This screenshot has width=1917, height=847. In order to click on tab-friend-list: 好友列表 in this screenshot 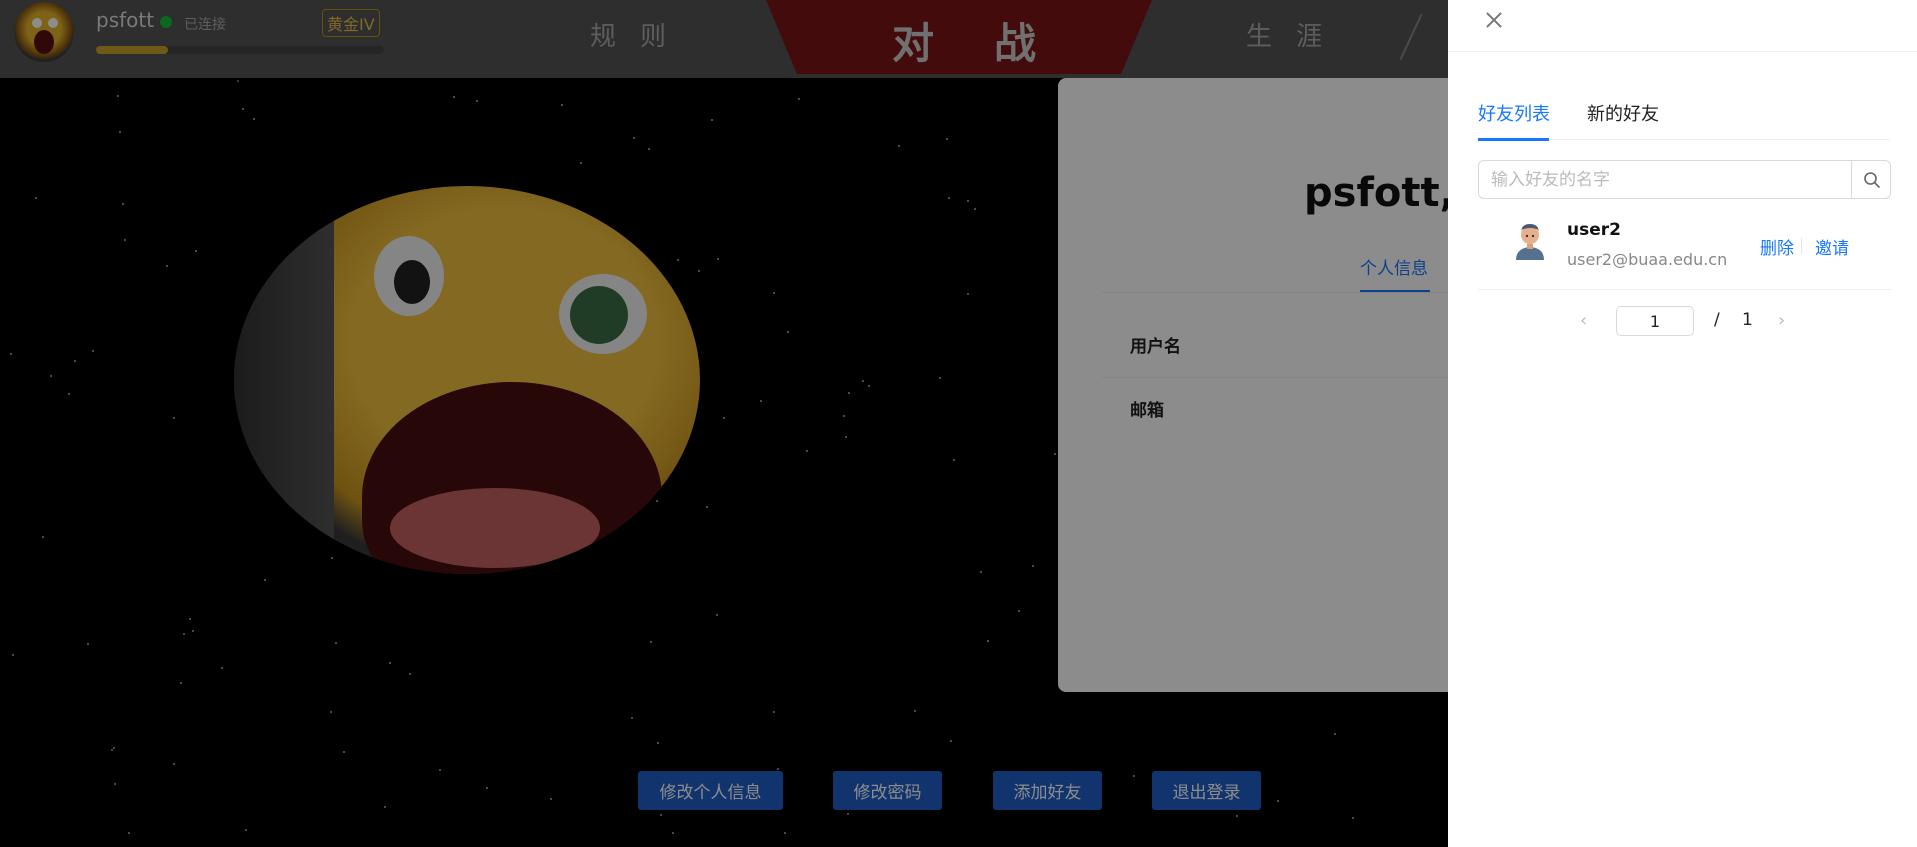, I will do `click(1514, 113)`.